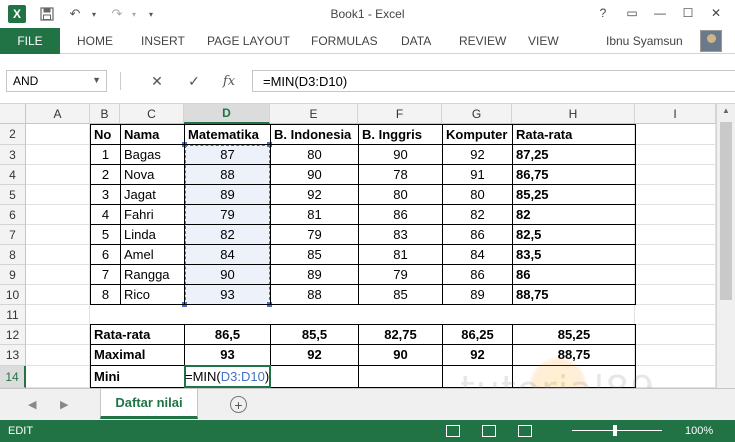 This screenshot has height=442, width=735. I want to click on table-cell-nama: Nova, so click(152, 174).